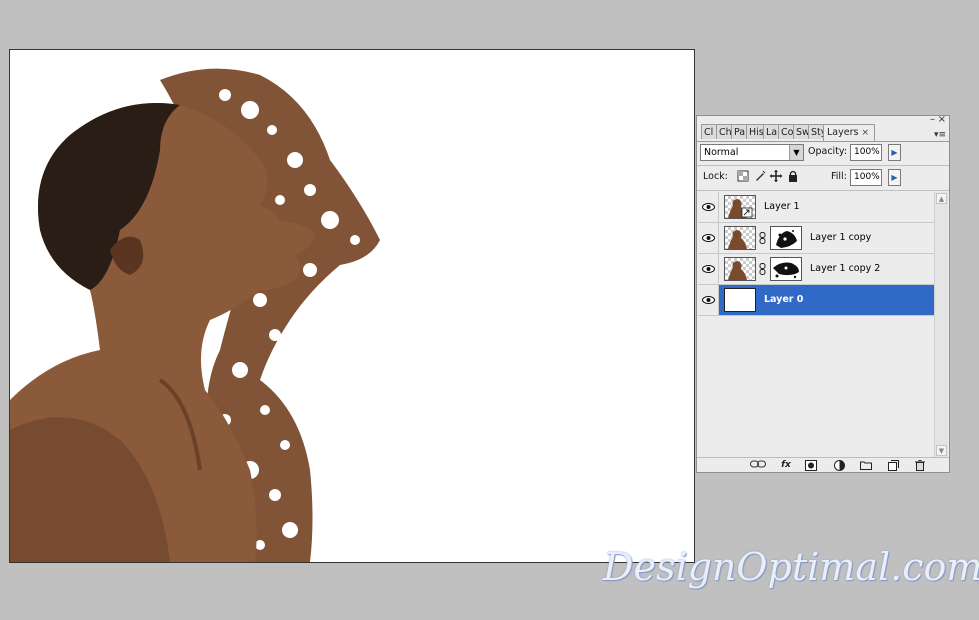  I want to click on tab-swatches: Sw, so click(801, 131).